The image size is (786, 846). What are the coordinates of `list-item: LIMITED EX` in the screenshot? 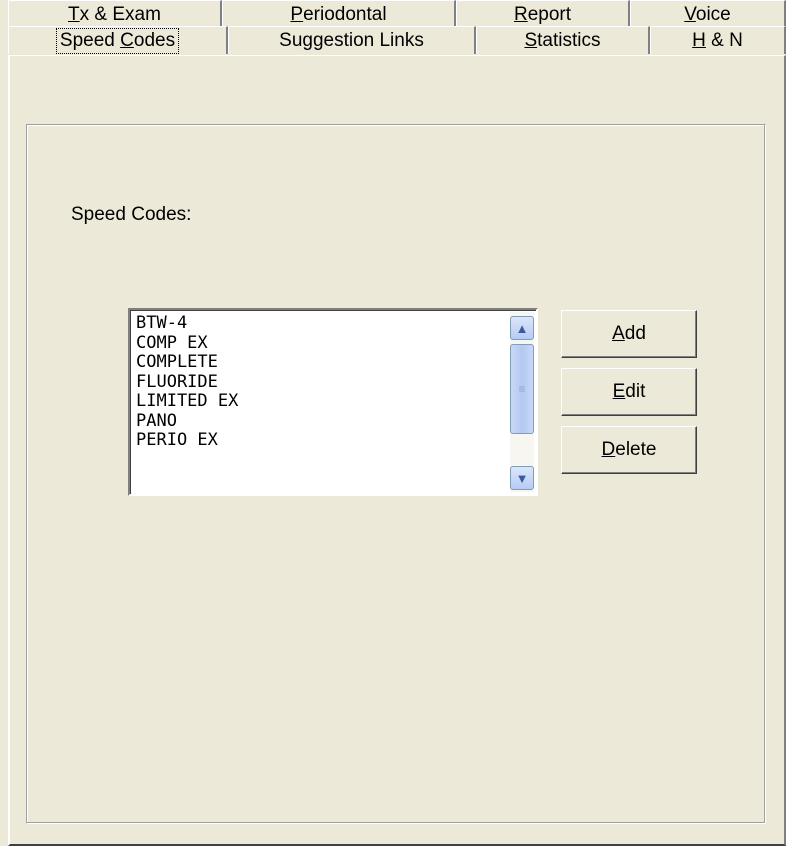 It's located at (187, 401).